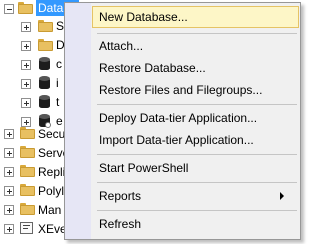 The image size is (320, 244). I want to click on tree-node-database: c, so click(32, 65).